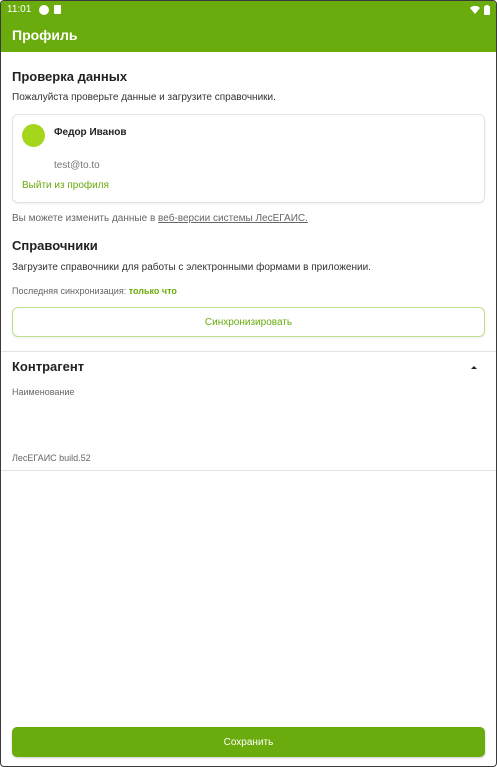 Image resolution: width=497 pixels, height=767 pixels. I want to click on references-title: Справочники, so click(55, 245).